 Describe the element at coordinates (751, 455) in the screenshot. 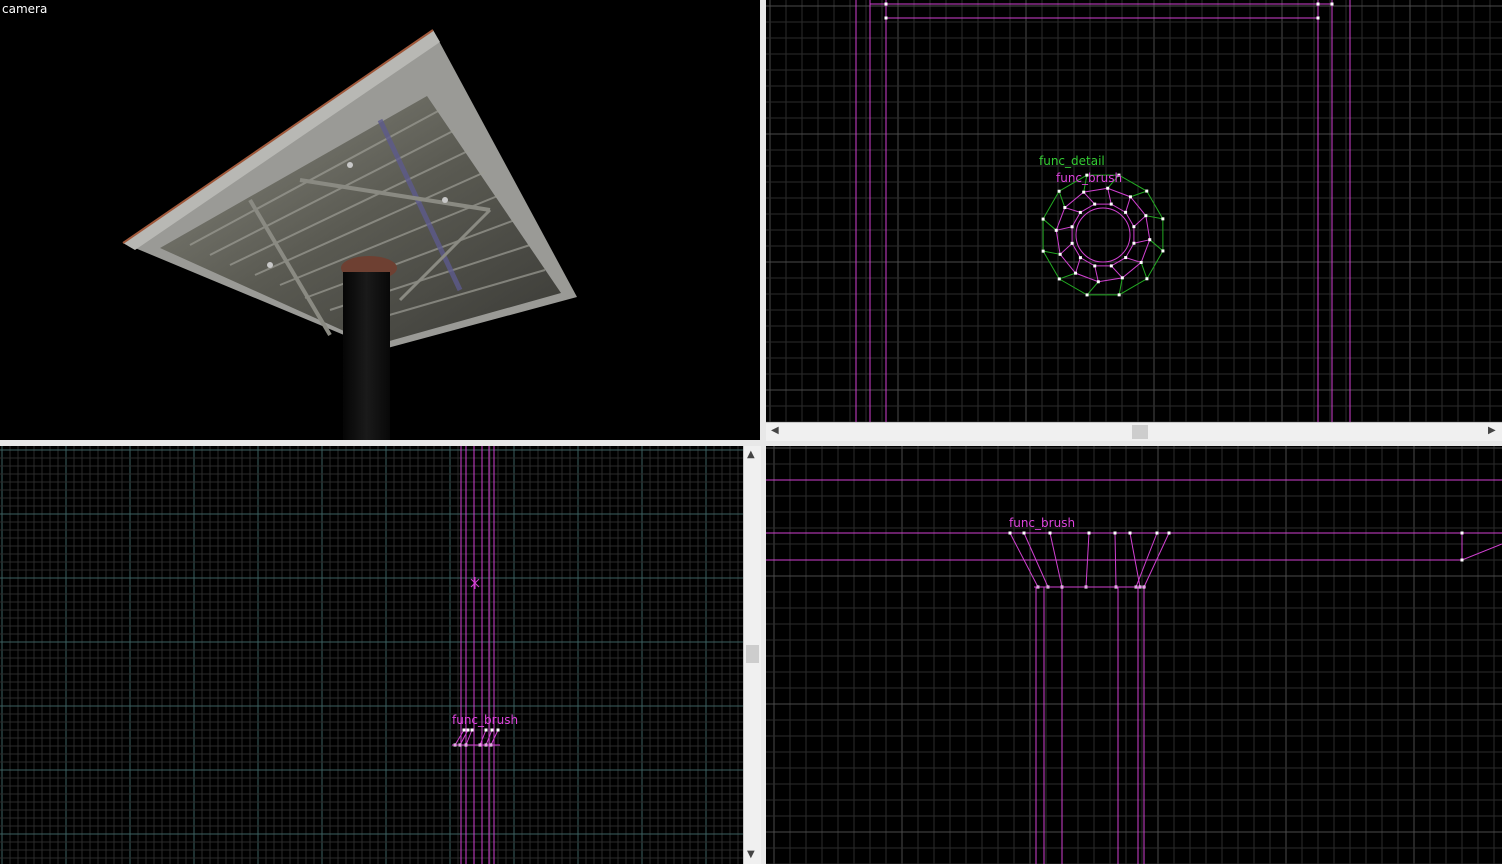

I see `scroll-up-icon: ▲` at that location.